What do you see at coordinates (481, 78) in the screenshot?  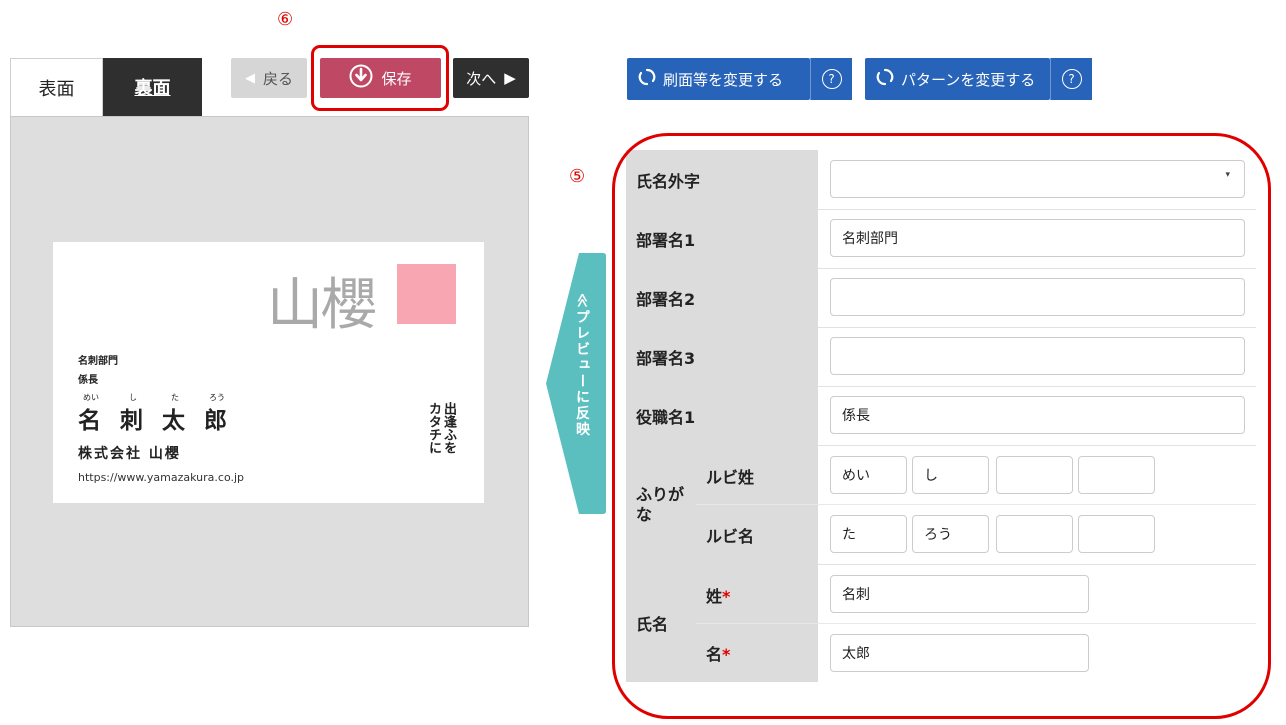 I see `next-button-label: 次へ` at bounding box center [481, 78].